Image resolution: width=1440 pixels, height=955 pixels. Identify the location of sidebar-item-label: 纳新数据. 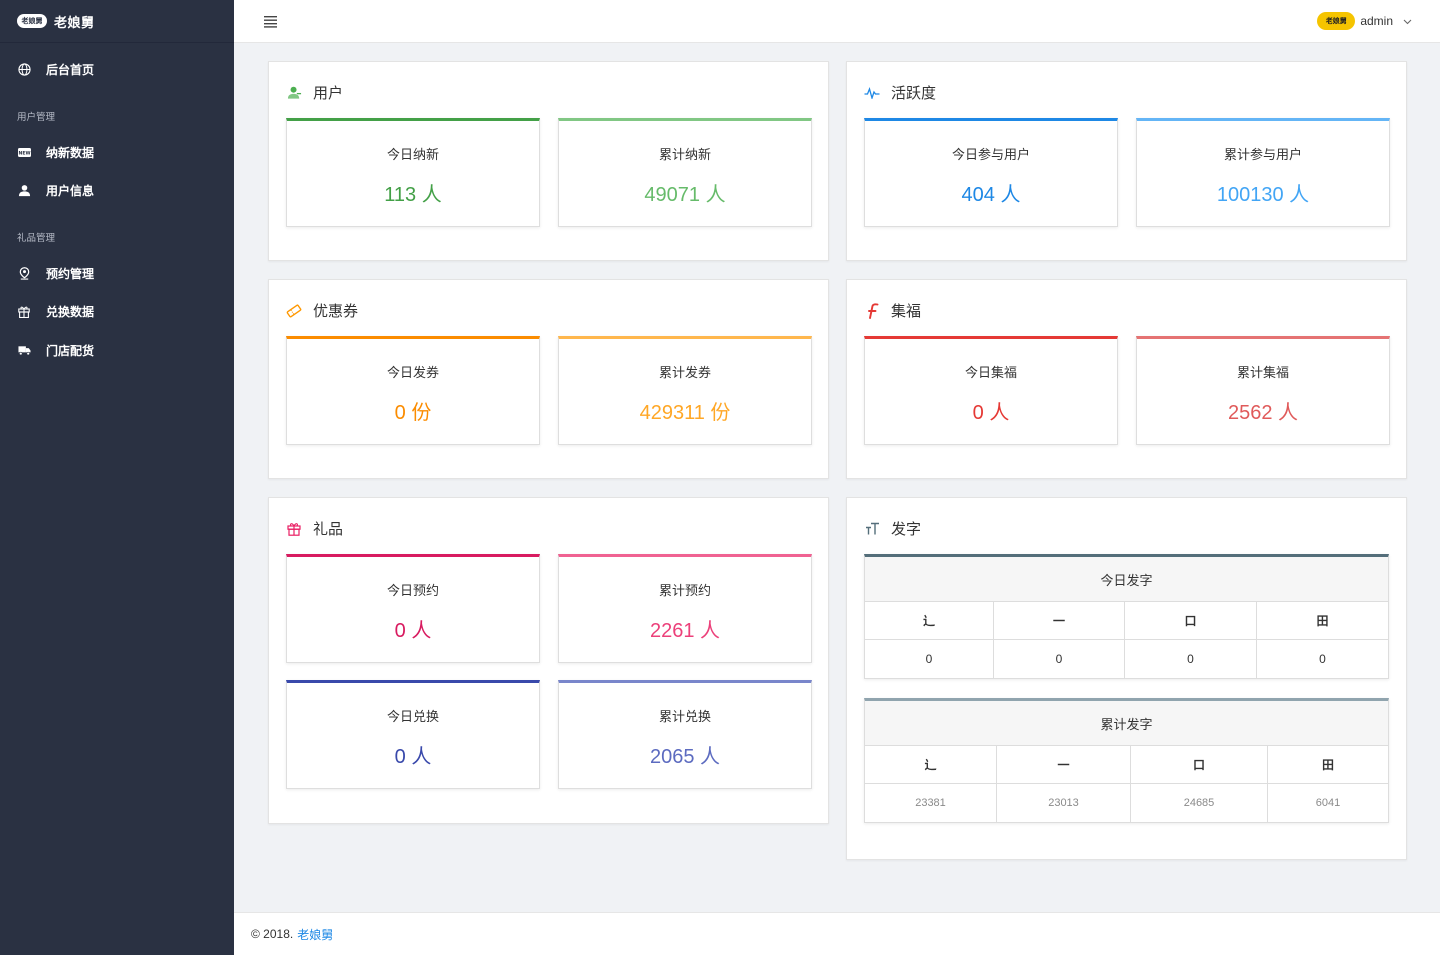
(70, 152).